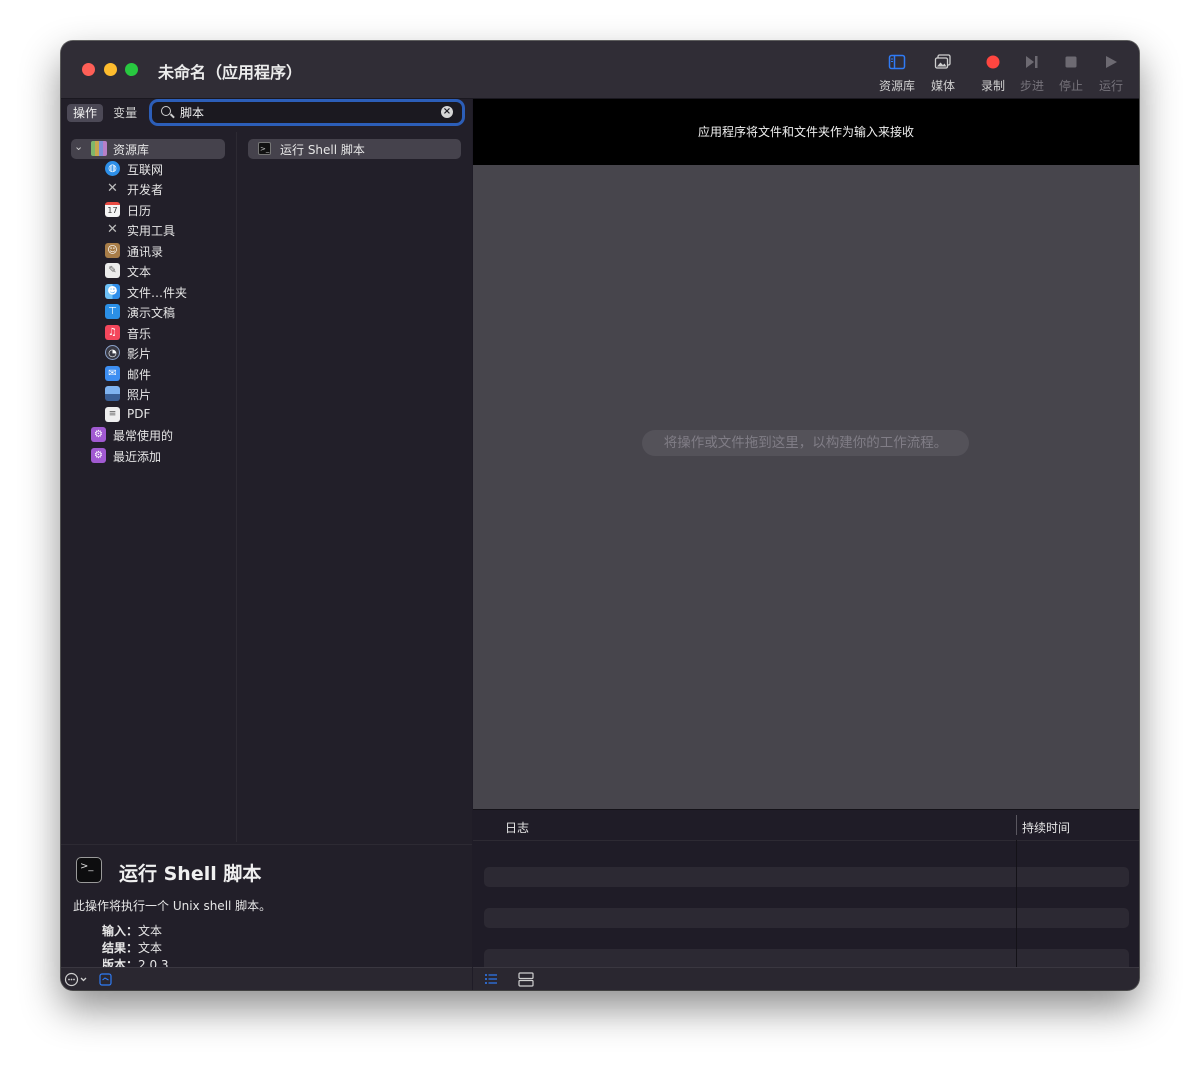  What do you see at coordinates (139, 414) in the screenshot?
I see `library-item-label: PDF` at bounding box center [139, 414].